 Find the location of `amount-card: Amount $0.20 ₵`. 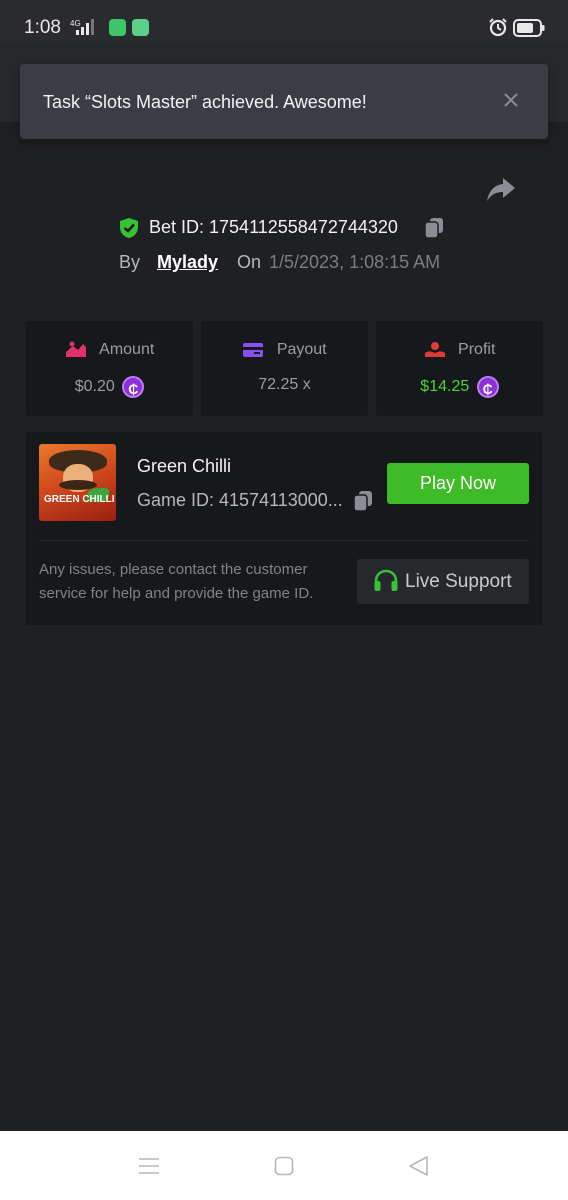

amount-card: Amount $0.20 ₵ is located at coordinates (109, 368).